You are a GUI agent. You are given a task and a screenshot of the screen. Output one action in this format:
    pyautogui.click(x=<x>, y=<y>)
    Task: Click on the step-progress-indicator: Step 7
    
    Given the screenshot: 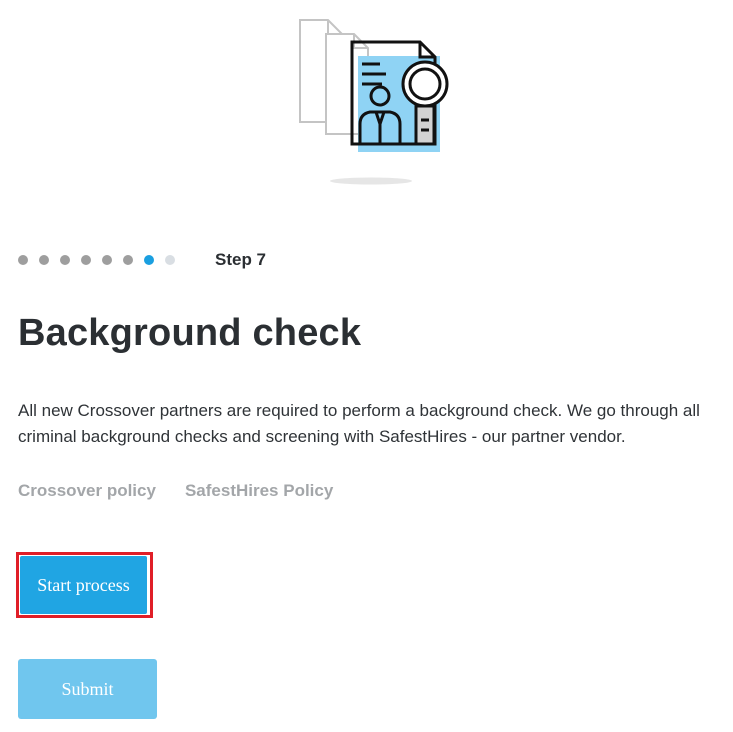 What is the action you would take?
    pyautogui.click(x=142, y=260)
    